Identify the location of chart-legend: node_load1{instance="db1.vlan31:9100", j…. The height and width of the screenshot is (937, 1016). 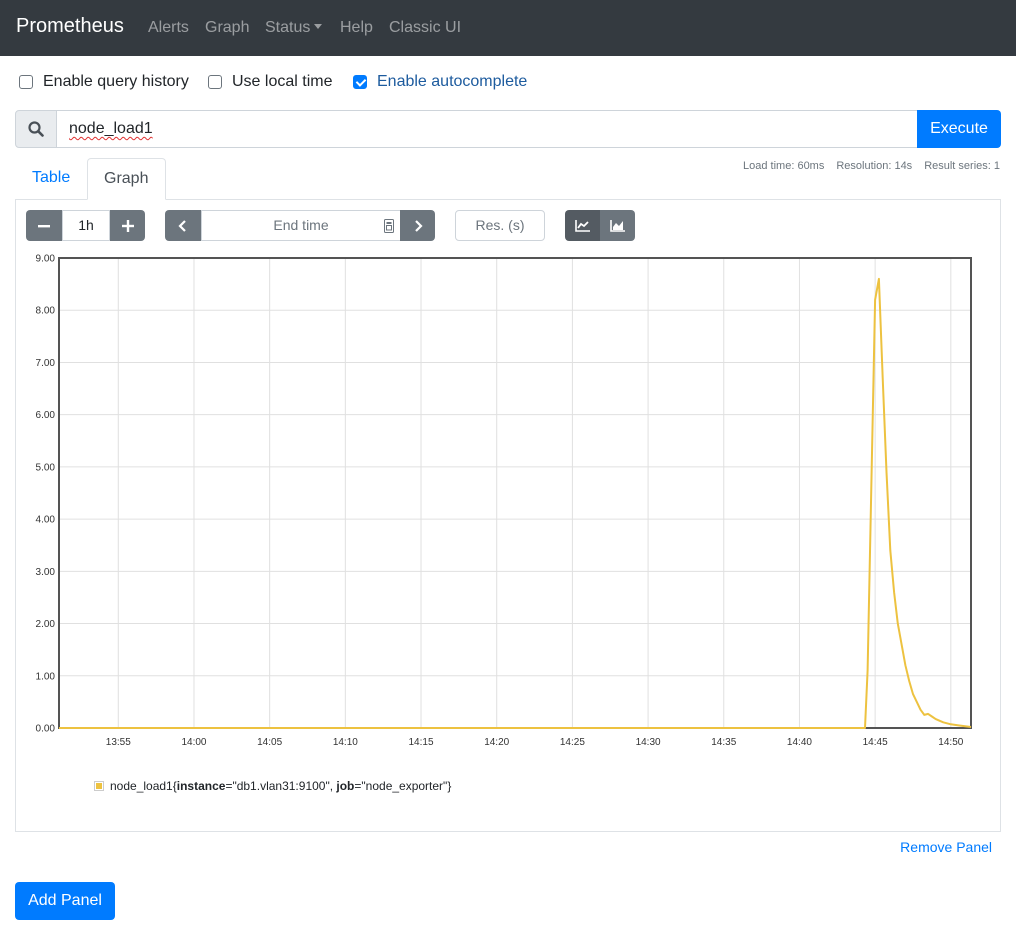
(272, 786).